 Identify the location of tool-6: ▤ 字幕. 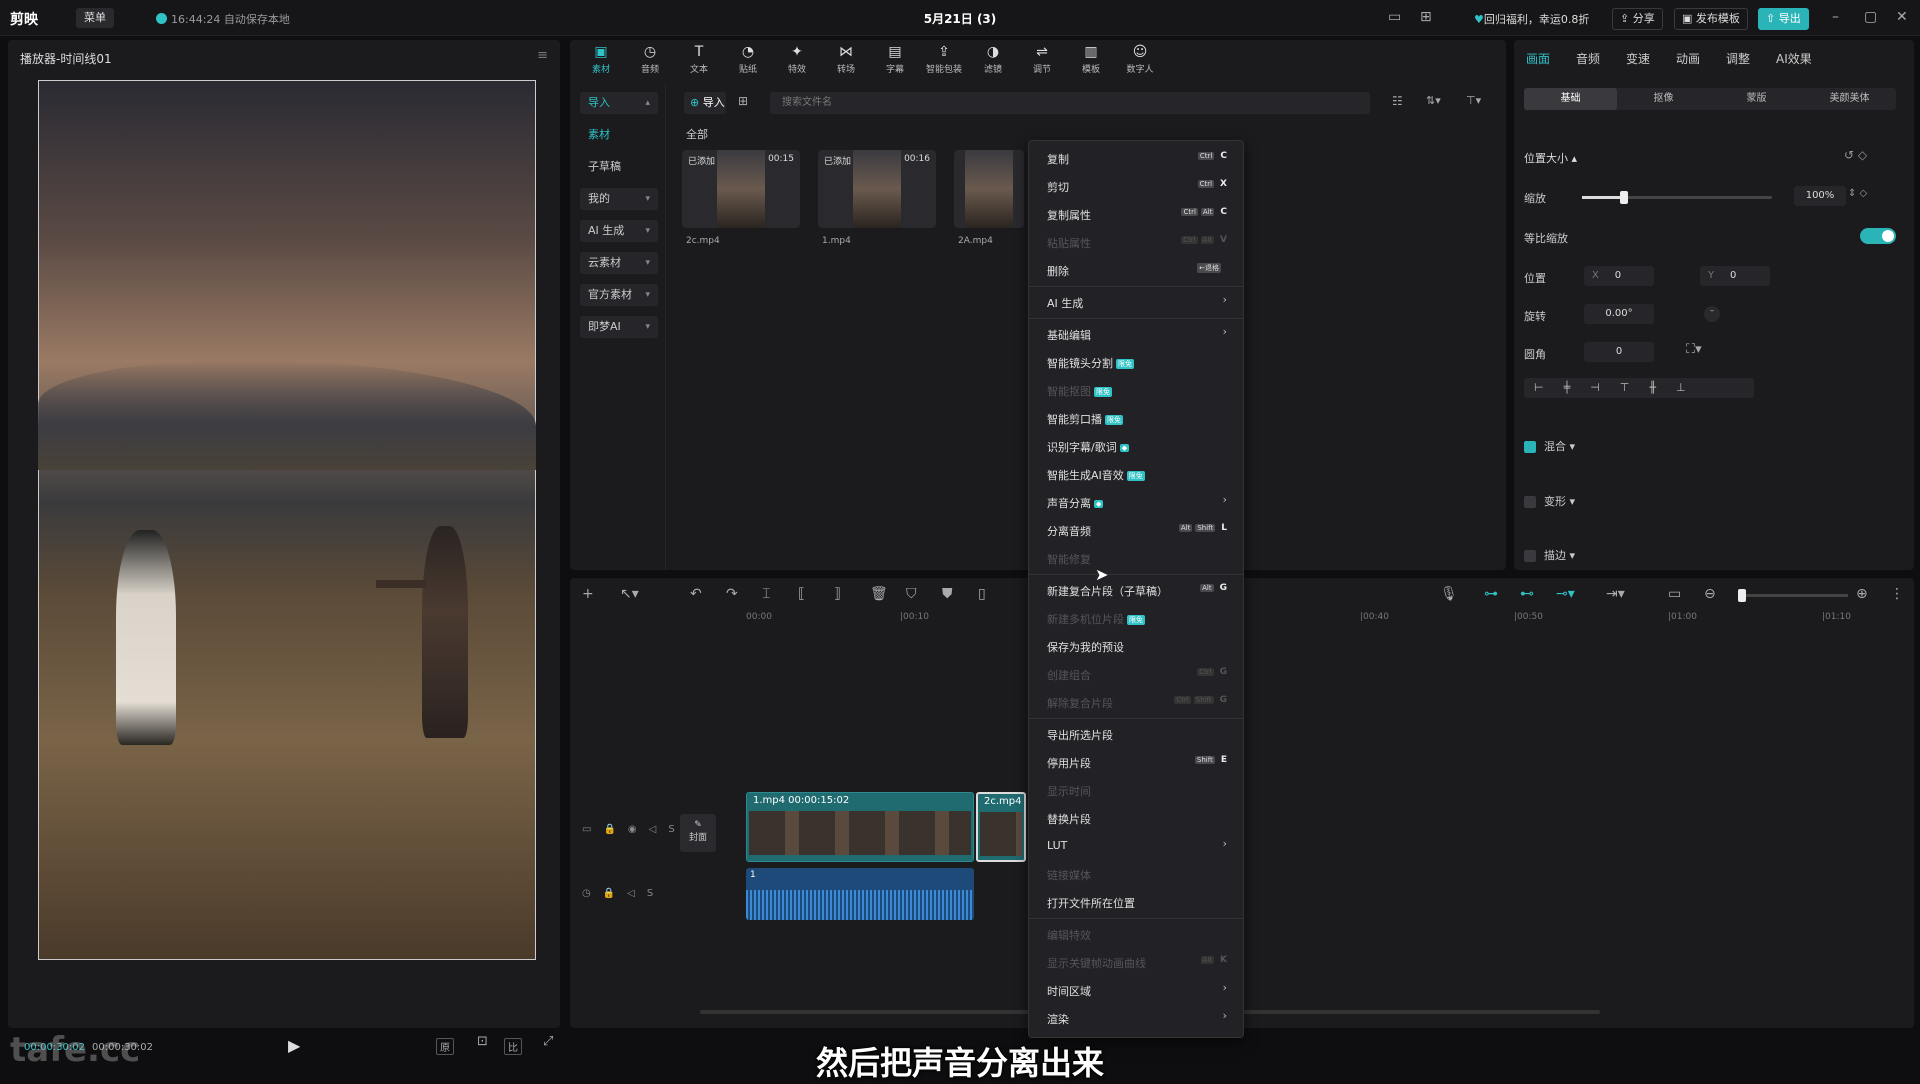
(895, 58).